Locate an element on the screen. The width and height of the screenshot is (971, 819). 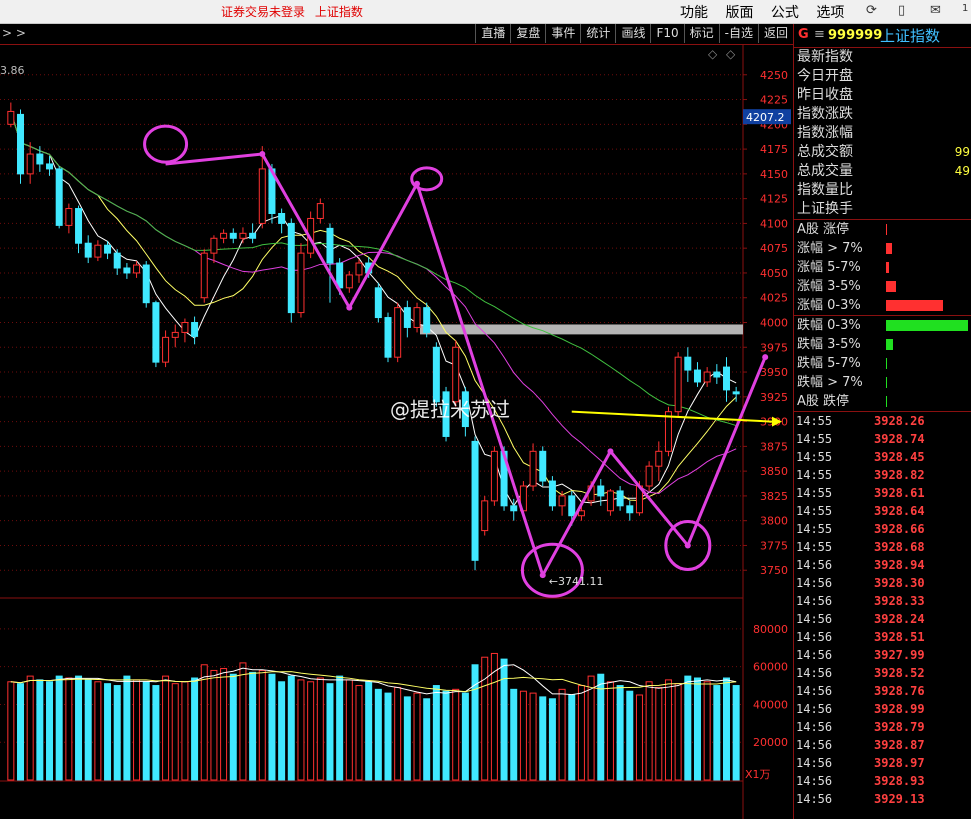
draw-line-button: 画线 is located at coordinates (632, 33).